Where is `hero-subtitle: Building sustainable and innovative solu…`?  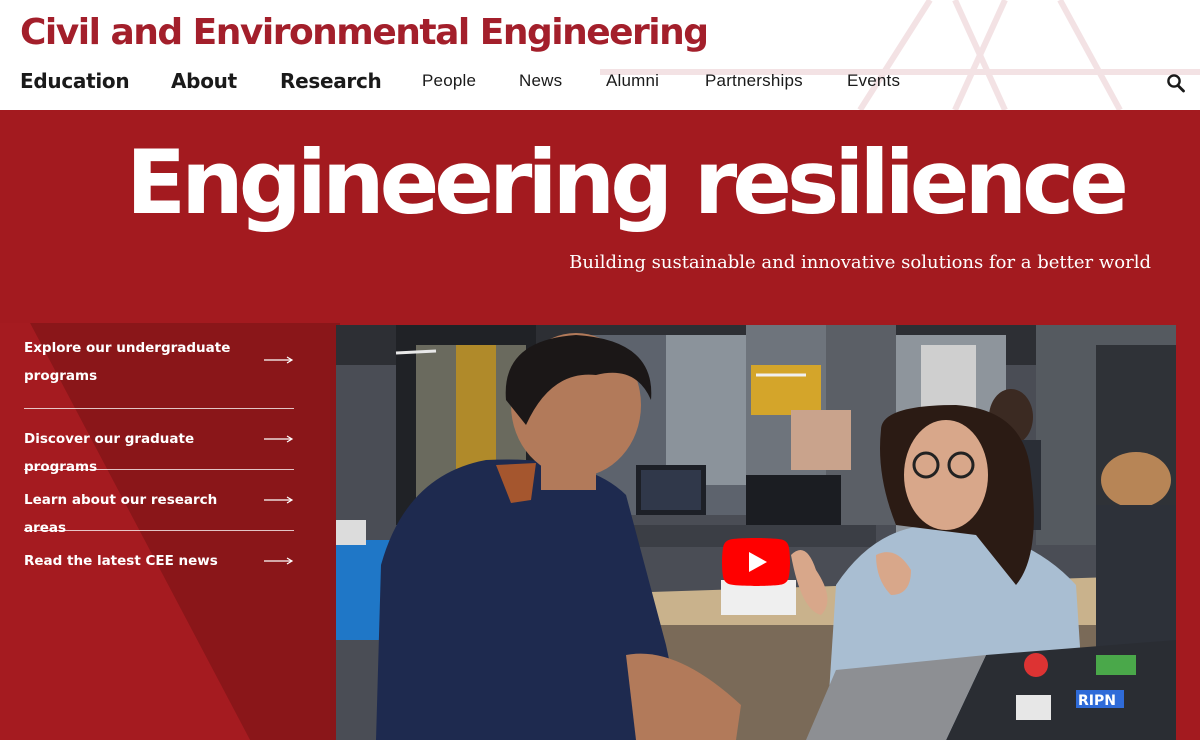 hero-subtitle: Building sustainable and innovative solu… is located at coordinates (860, 262).